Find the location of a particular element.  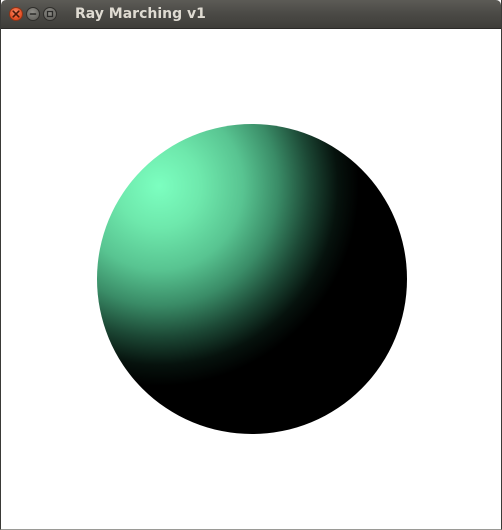

close-button is located at coordinates (16, 14).